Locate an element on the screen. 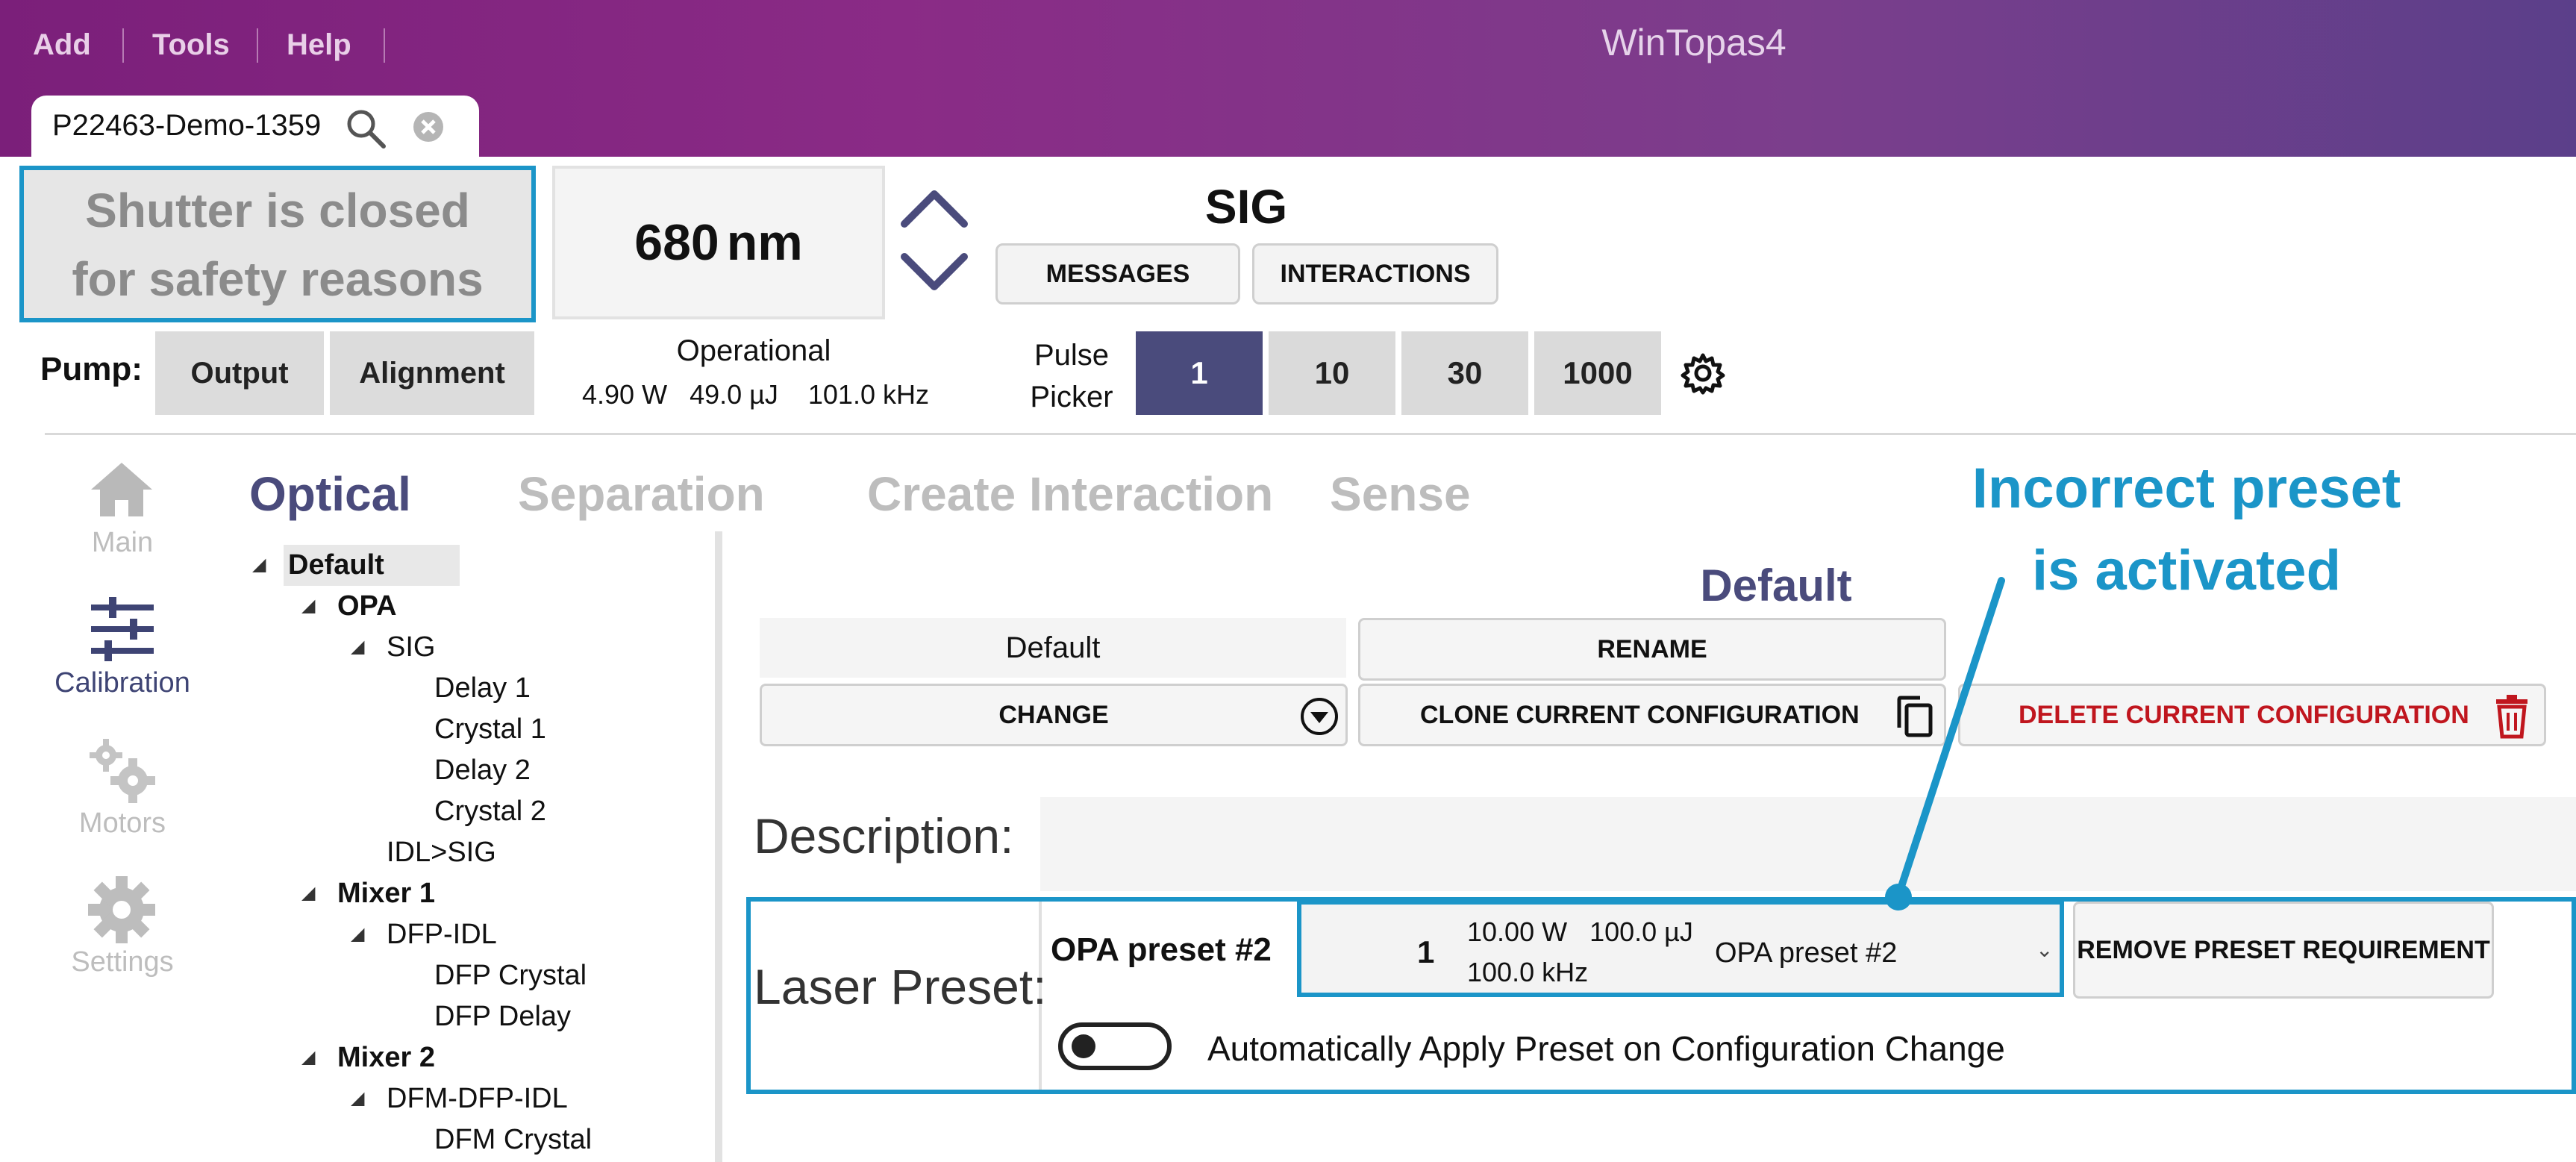 The height and width of the screenshot is (1162, 2576). chevron-up-icon is located at coordinates (934, 207).